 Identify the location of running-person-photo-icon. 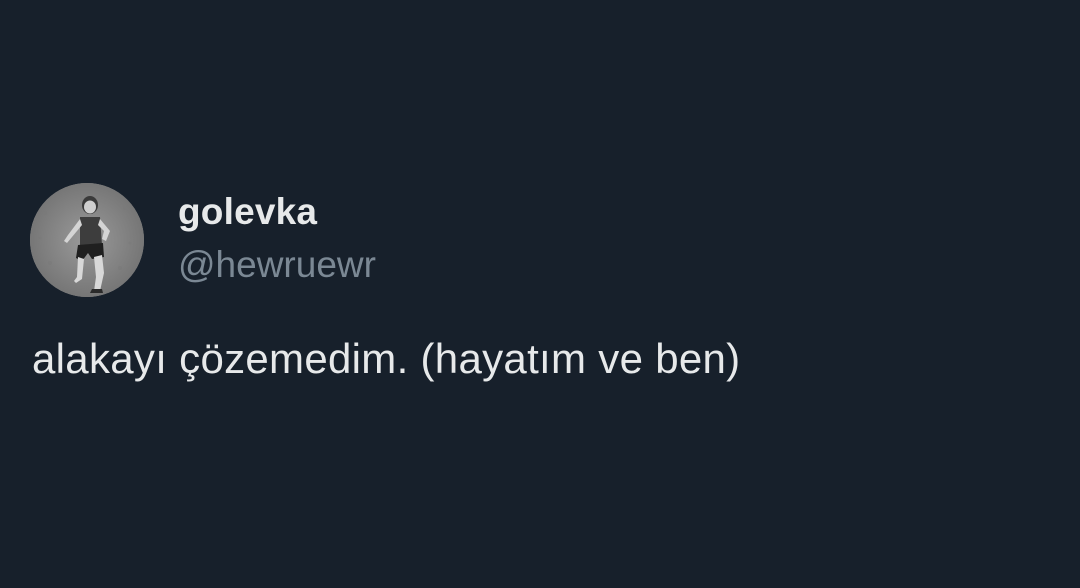
(87, 240).